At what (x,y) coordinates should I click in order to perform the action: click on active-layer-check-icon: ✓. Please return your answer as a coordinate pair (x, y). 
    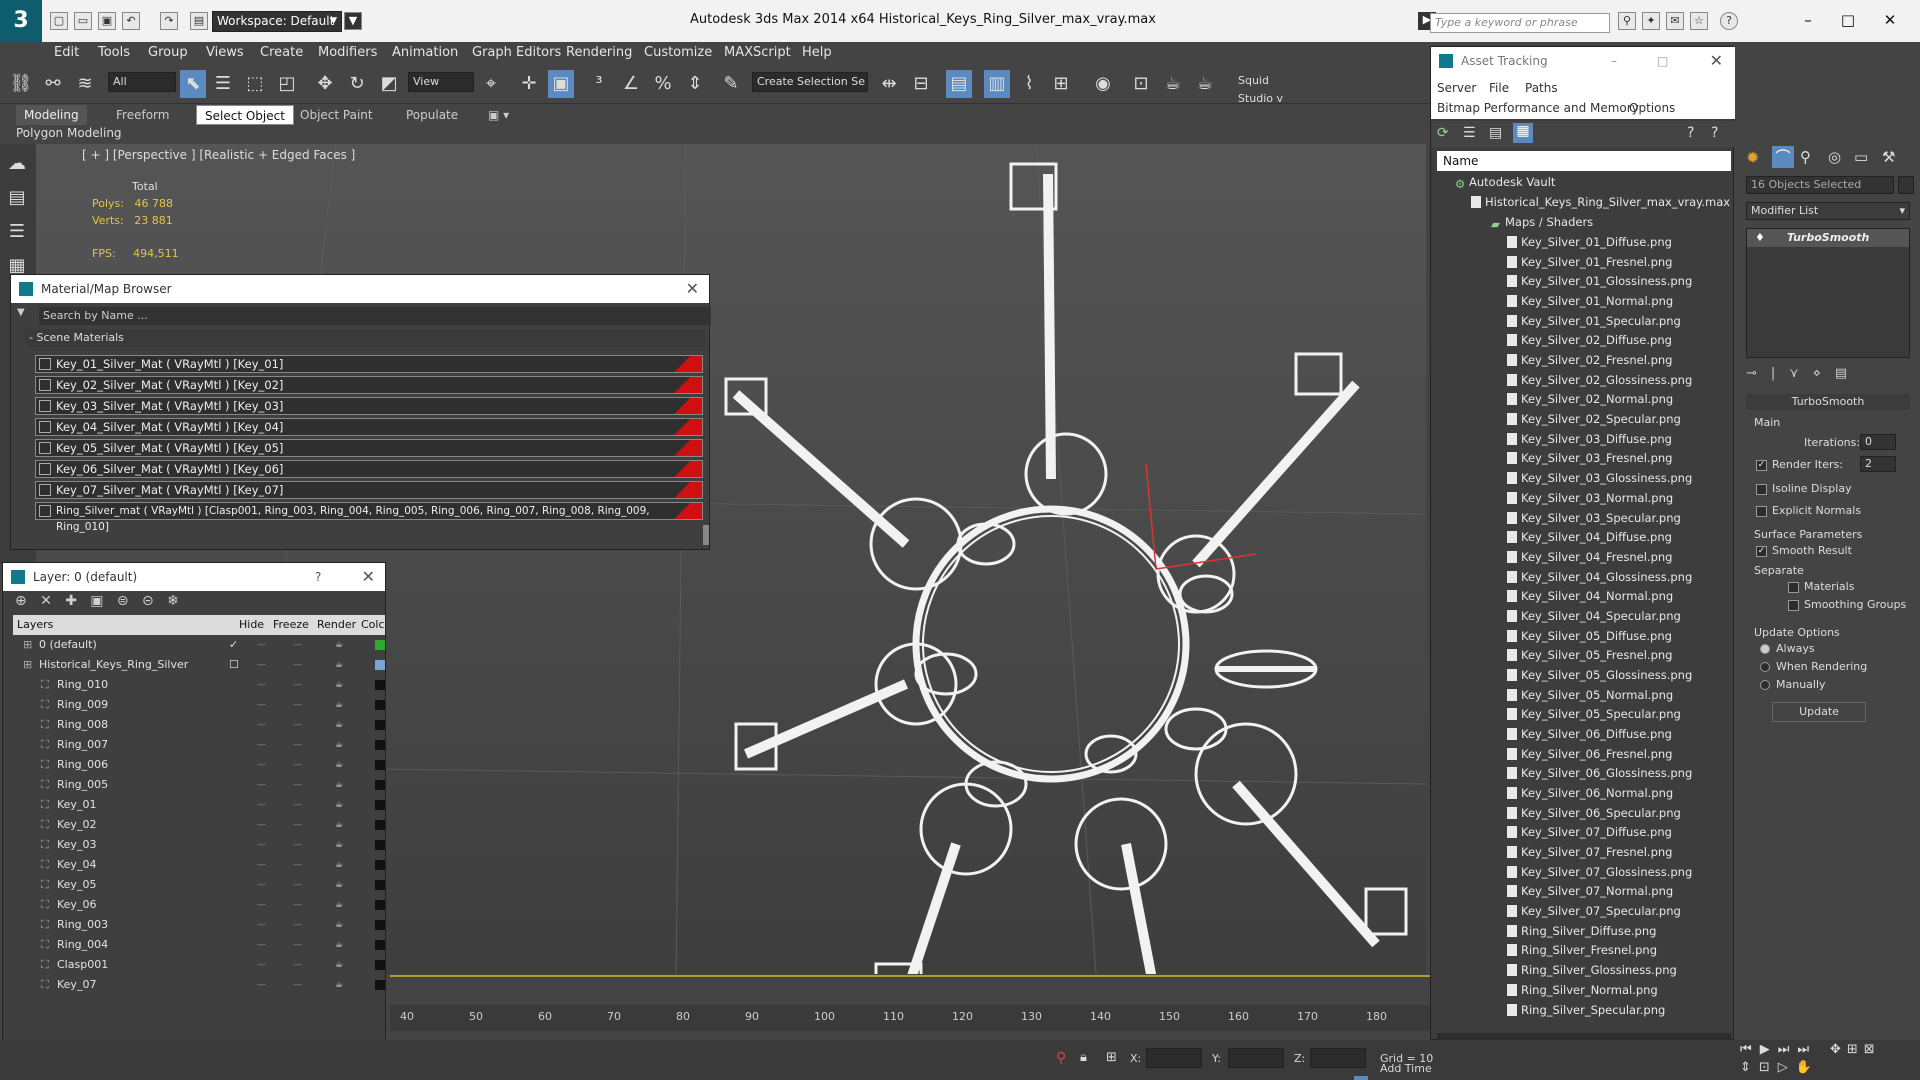
    Looking at the image, I should click on (233, 645).